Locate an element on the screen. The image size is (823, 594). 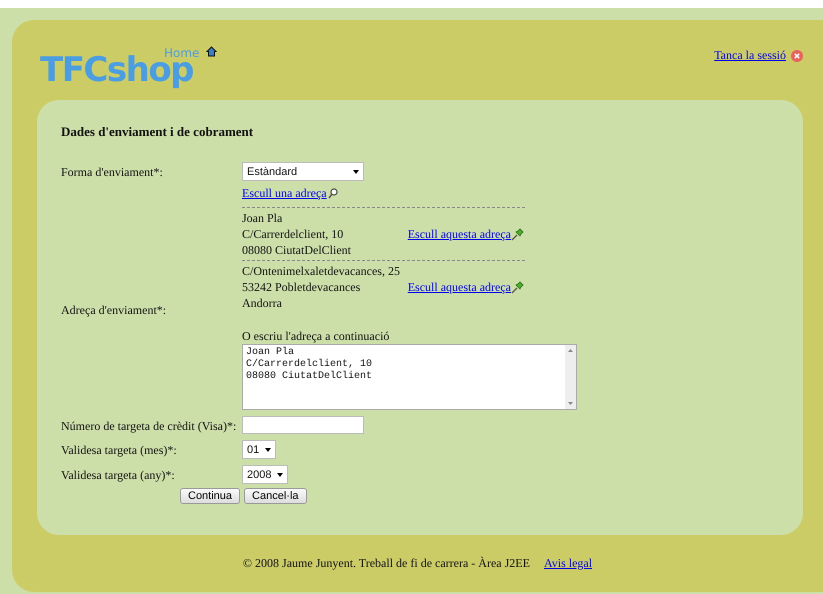
field-label: Validesa targeta (mes)*: is located at coordinates (119, 450).